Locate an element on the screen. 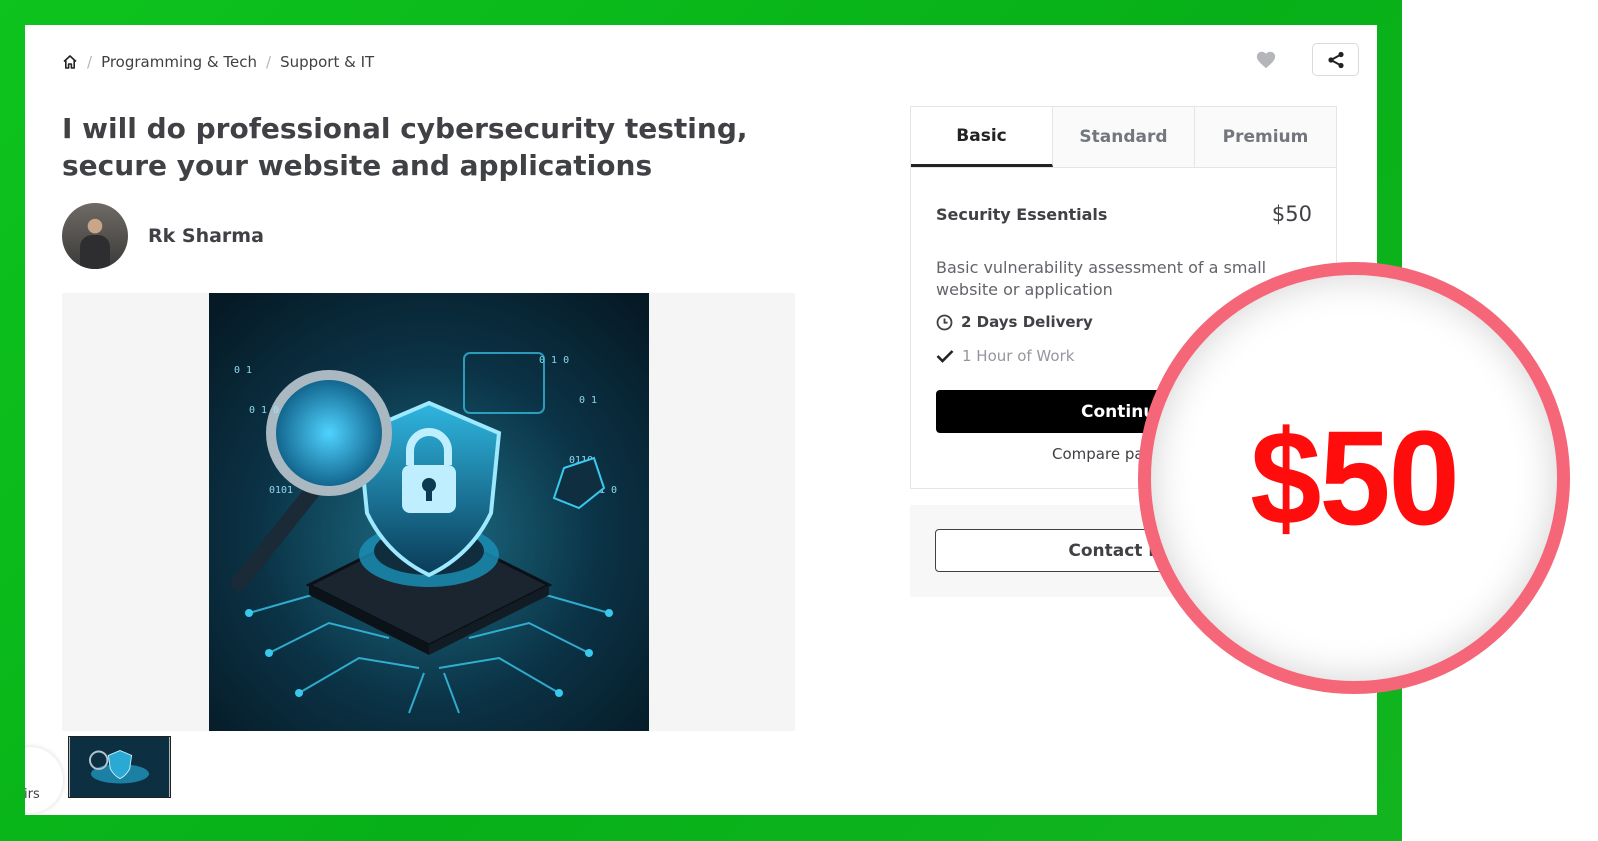 This screenshot has width=1598, height=841. breadcrumb-support-it: Support & IT is located at coordinates (327, 62).